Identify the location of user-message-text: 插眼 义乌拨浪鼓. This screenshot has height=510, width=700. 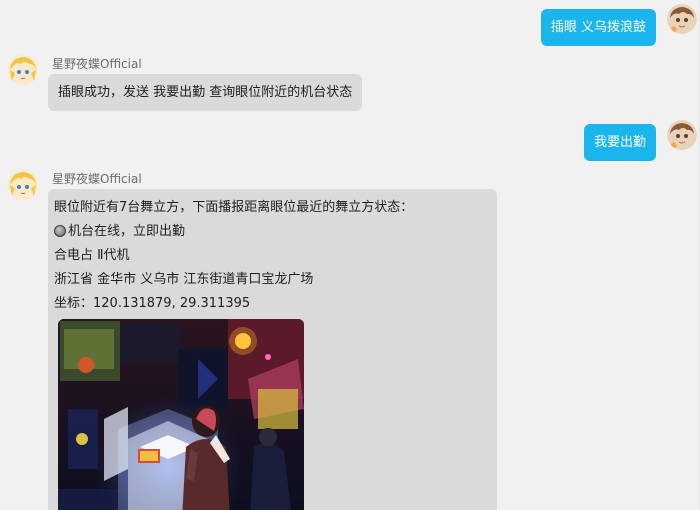
(598, 27).